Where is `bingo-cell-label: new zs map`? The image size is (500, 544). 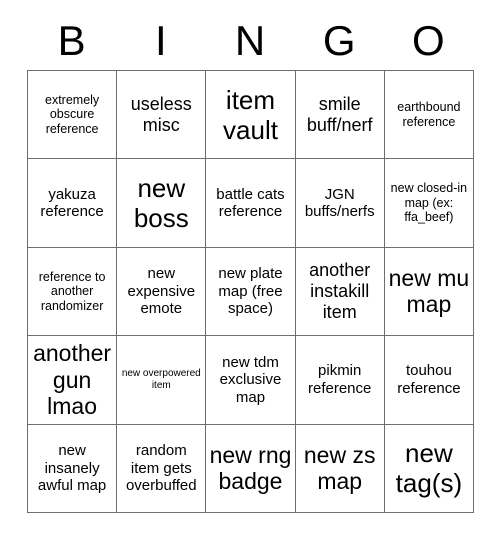
bingo-cell-label: new zs map is located at coordinates (339, 468).